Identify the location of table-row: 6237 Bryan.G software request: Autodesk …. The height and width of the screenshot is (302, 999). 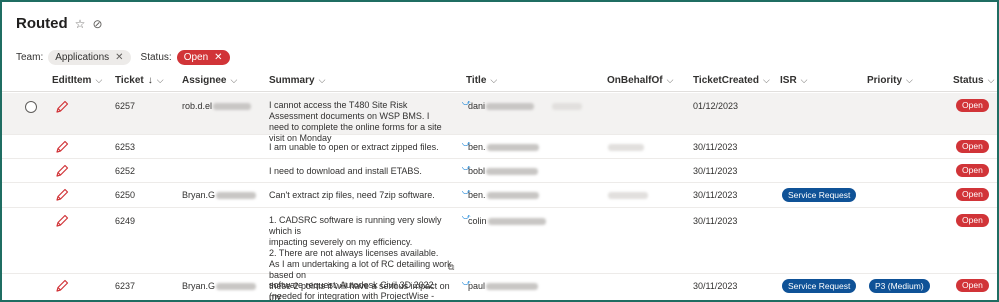
(499, 287).